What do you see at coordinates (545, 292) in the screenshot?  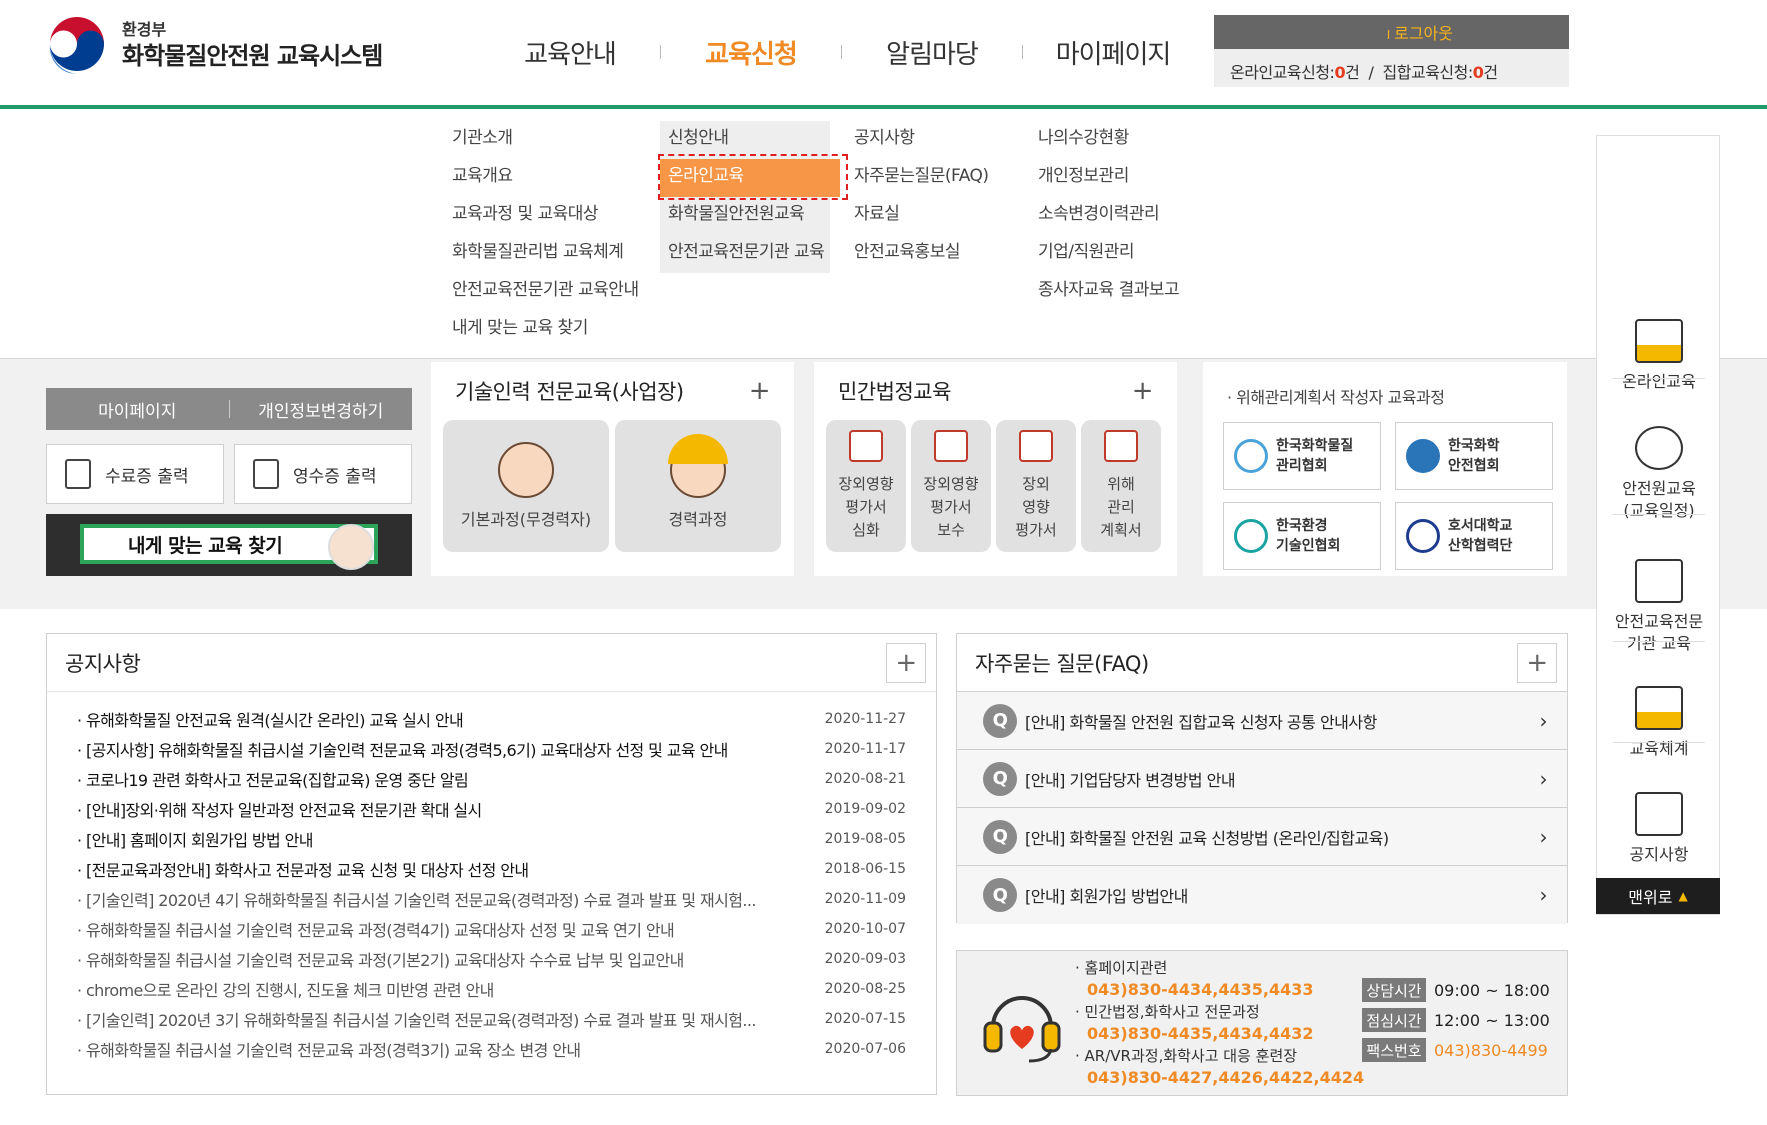 I see `menu-expert-institution-guide: 안전교육전문기관 교육안내` at bounding box center [545, 292].